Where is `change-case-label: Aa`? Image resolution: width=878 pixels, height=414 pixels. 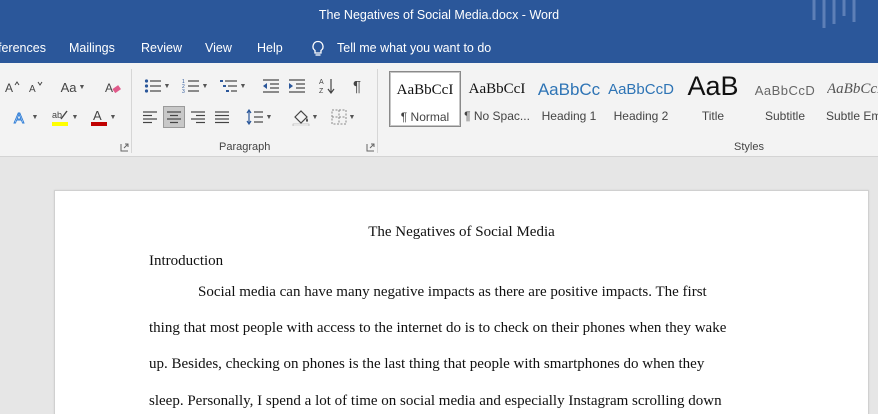 change-case-label: Aa is located at coordinates (68, 87).